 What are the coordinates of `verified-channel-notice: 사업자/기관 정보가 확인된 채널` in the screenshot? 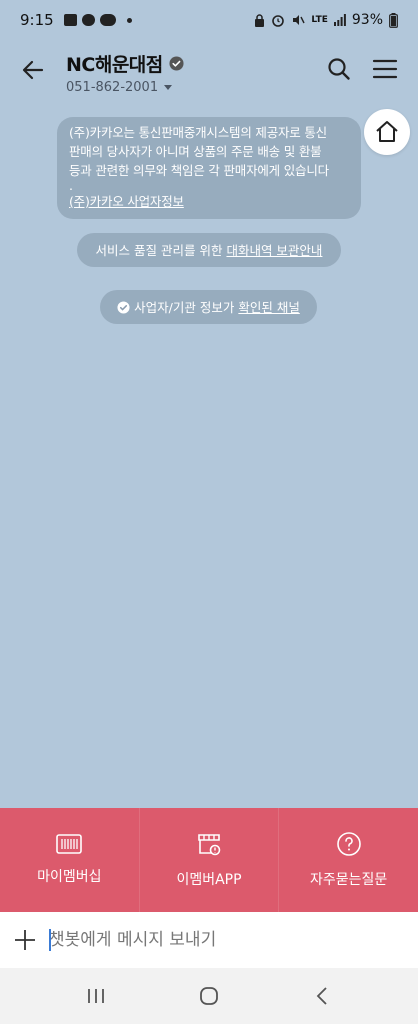 It's located at (208, 307).